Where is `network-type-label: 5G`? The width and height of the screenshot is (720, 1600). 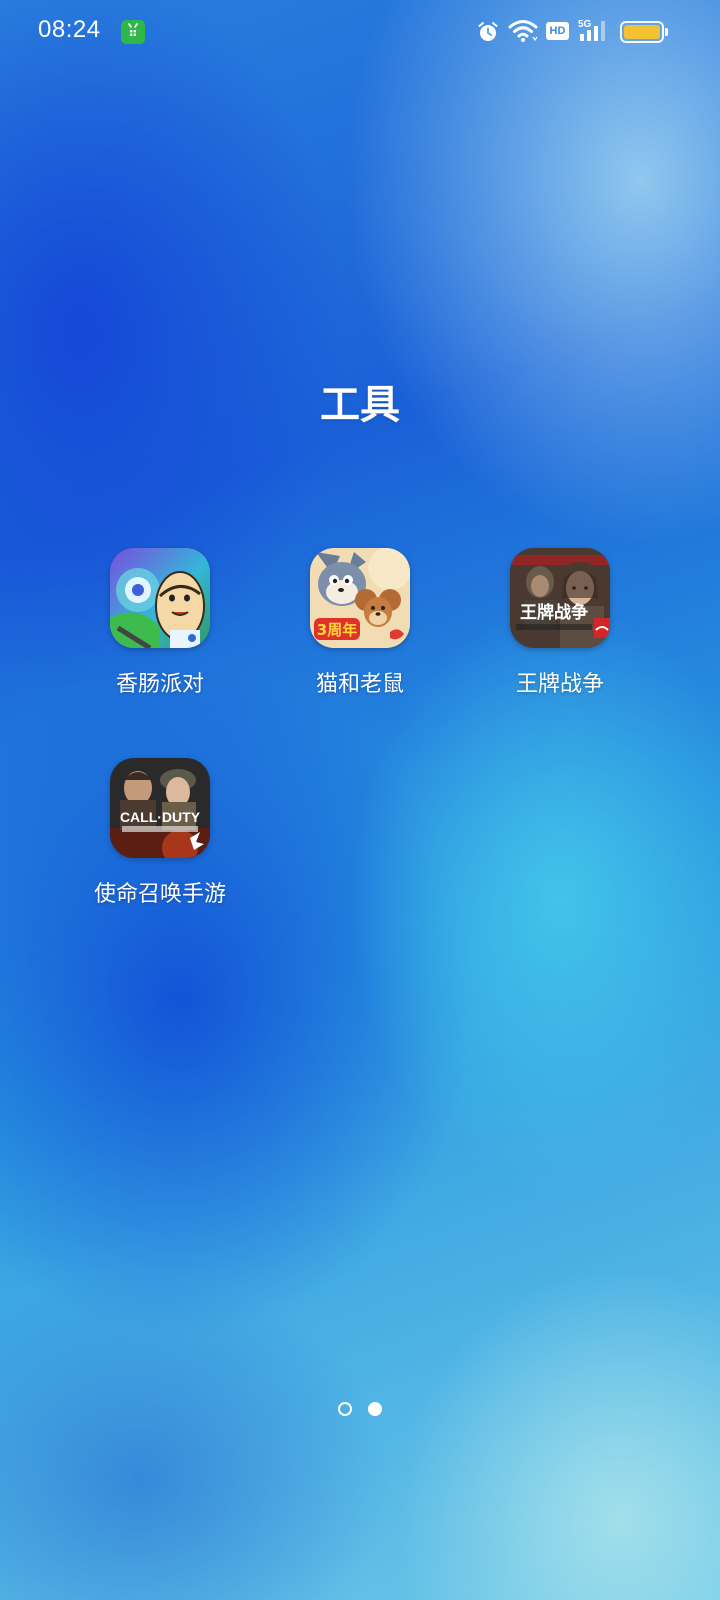
network-type-label: 5G is located at coordinates (585, 24).